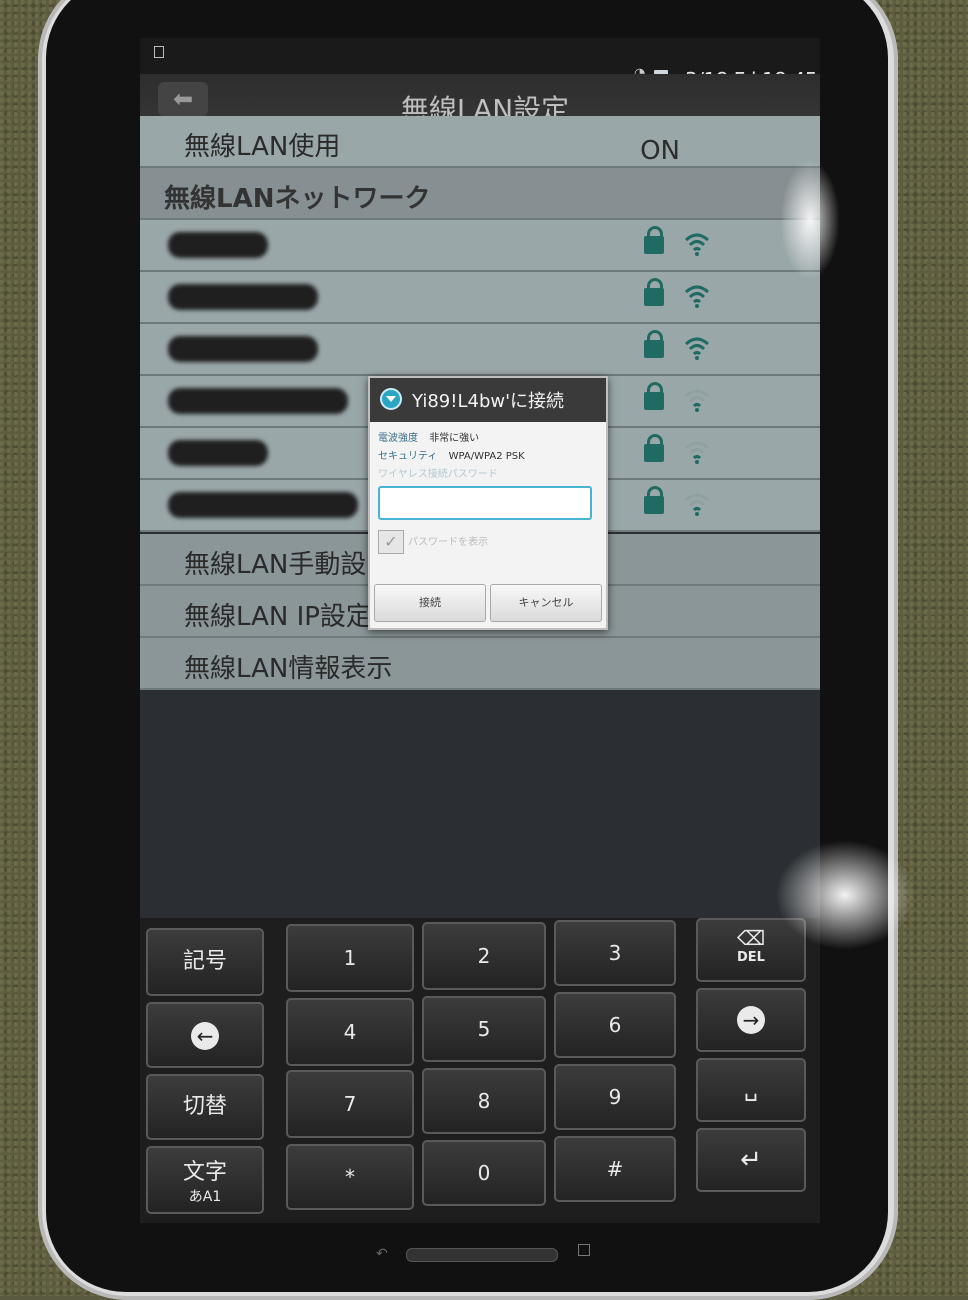 The height and width of the screenshot is (1300, 968). What do you see at coordinates (288, 669) in the screenshot?
I see `info-label: 無線LAN情報表示` at bounding box center [288, 669].